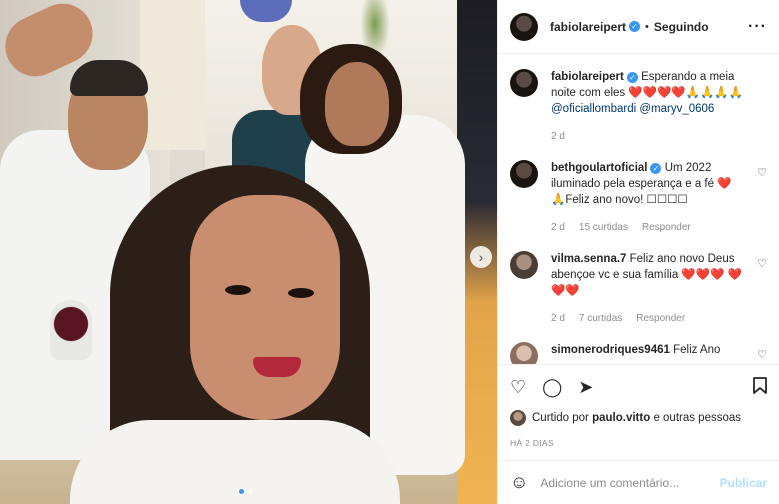  I want to click on liked-by-text: Curtido por paulo.vitto e outras pessoas, so click(636, 418).